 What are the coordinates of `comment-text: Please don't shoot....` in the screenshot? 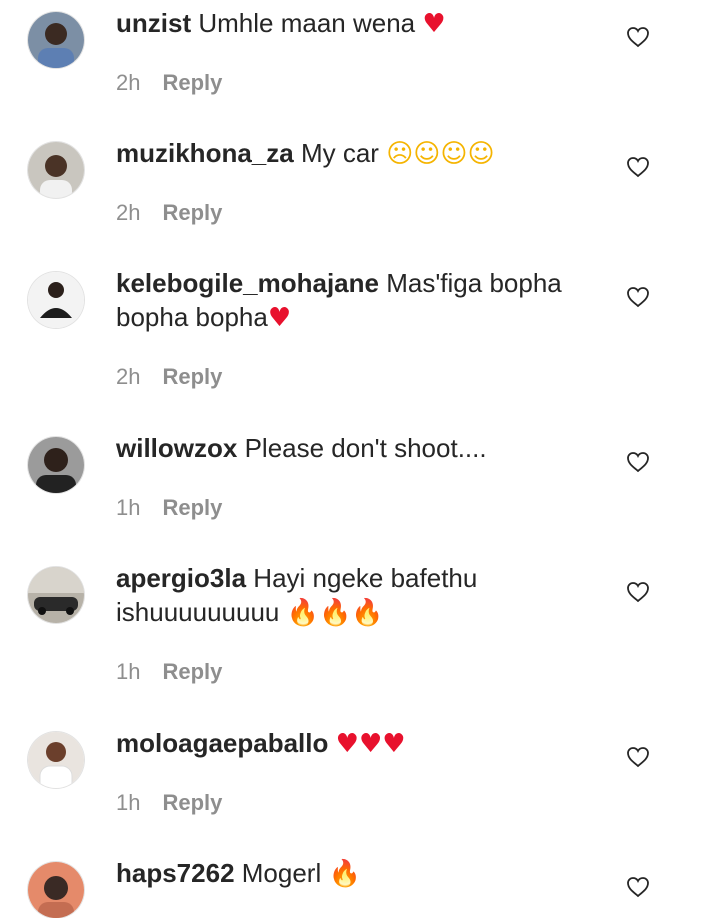 It's located at (365, 448).